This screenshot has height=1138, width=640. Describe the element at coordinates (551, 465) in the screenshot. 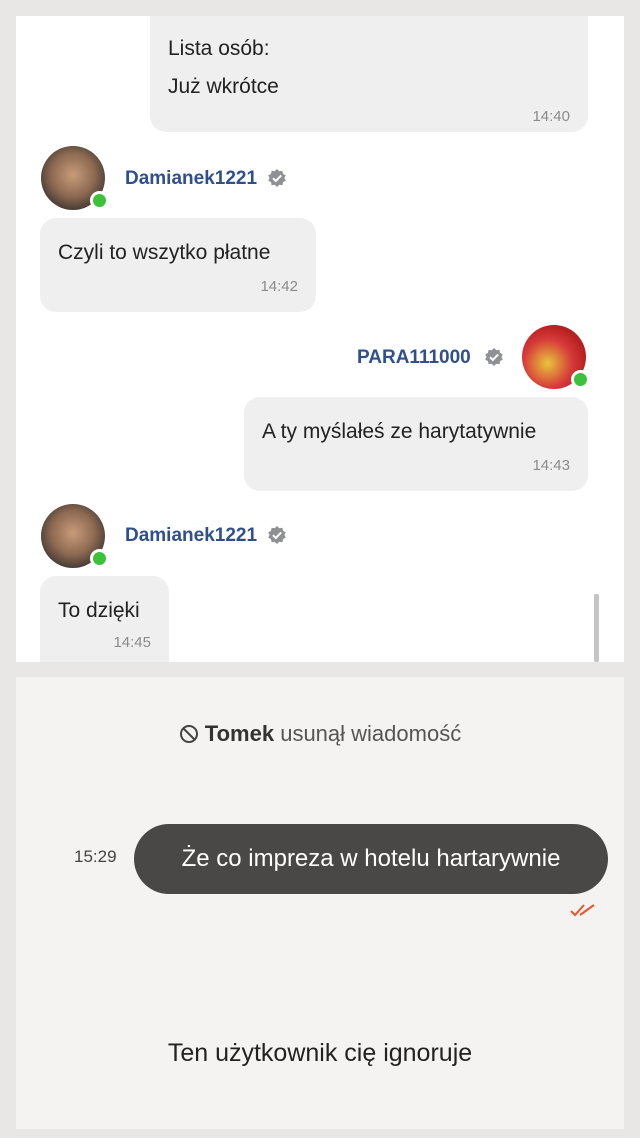

I see `message-time: 14:43` at that location.